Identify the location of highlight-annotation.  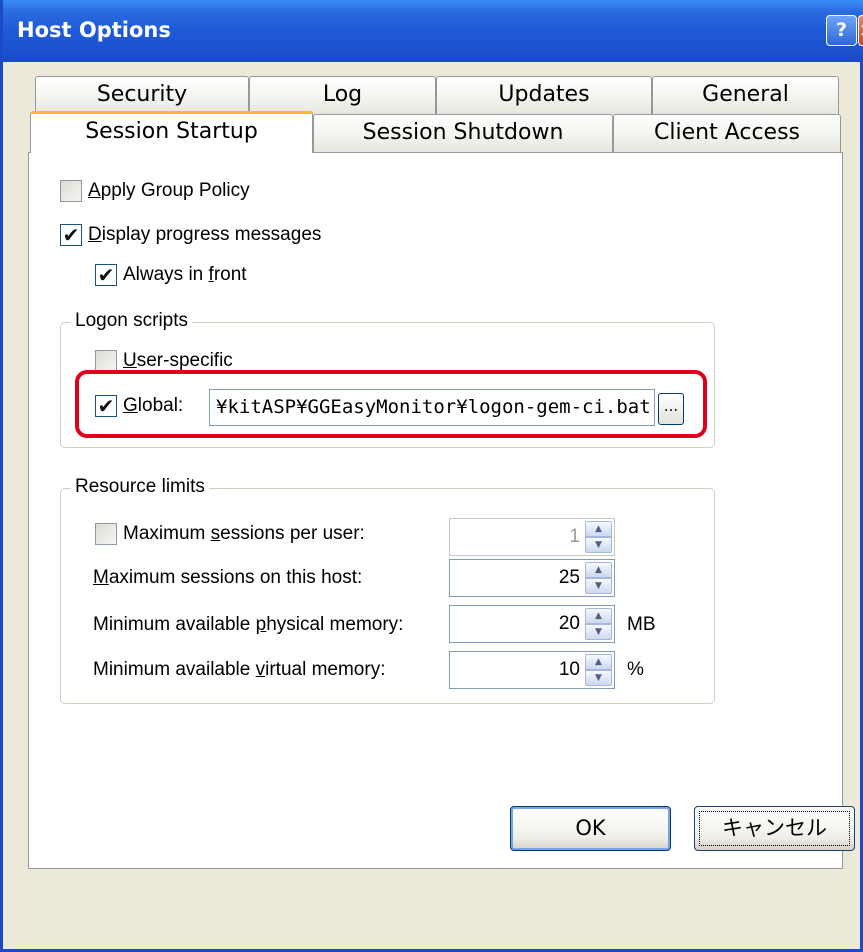
(391, 404).